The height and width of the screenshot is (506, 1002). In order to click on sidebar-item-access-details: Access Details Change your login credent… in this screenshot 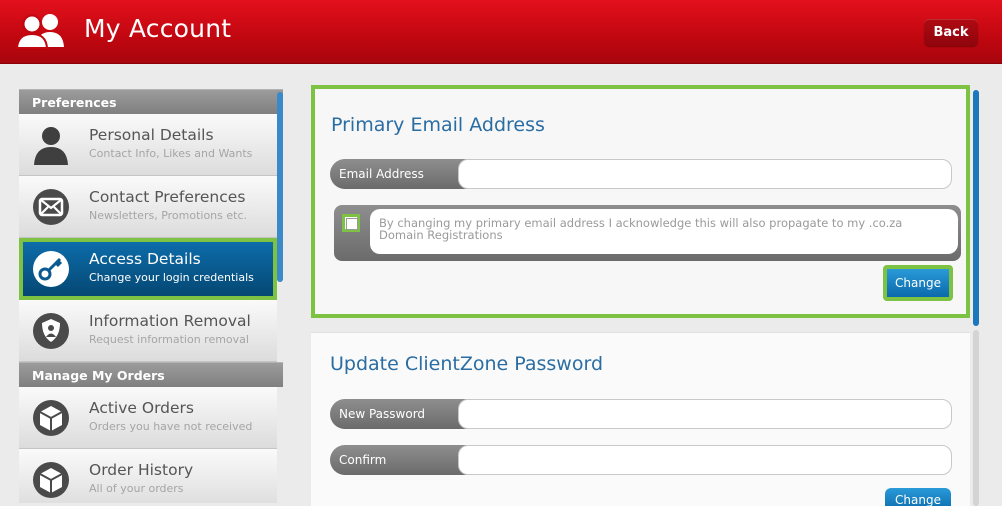, I will do `click(148, 269)`.